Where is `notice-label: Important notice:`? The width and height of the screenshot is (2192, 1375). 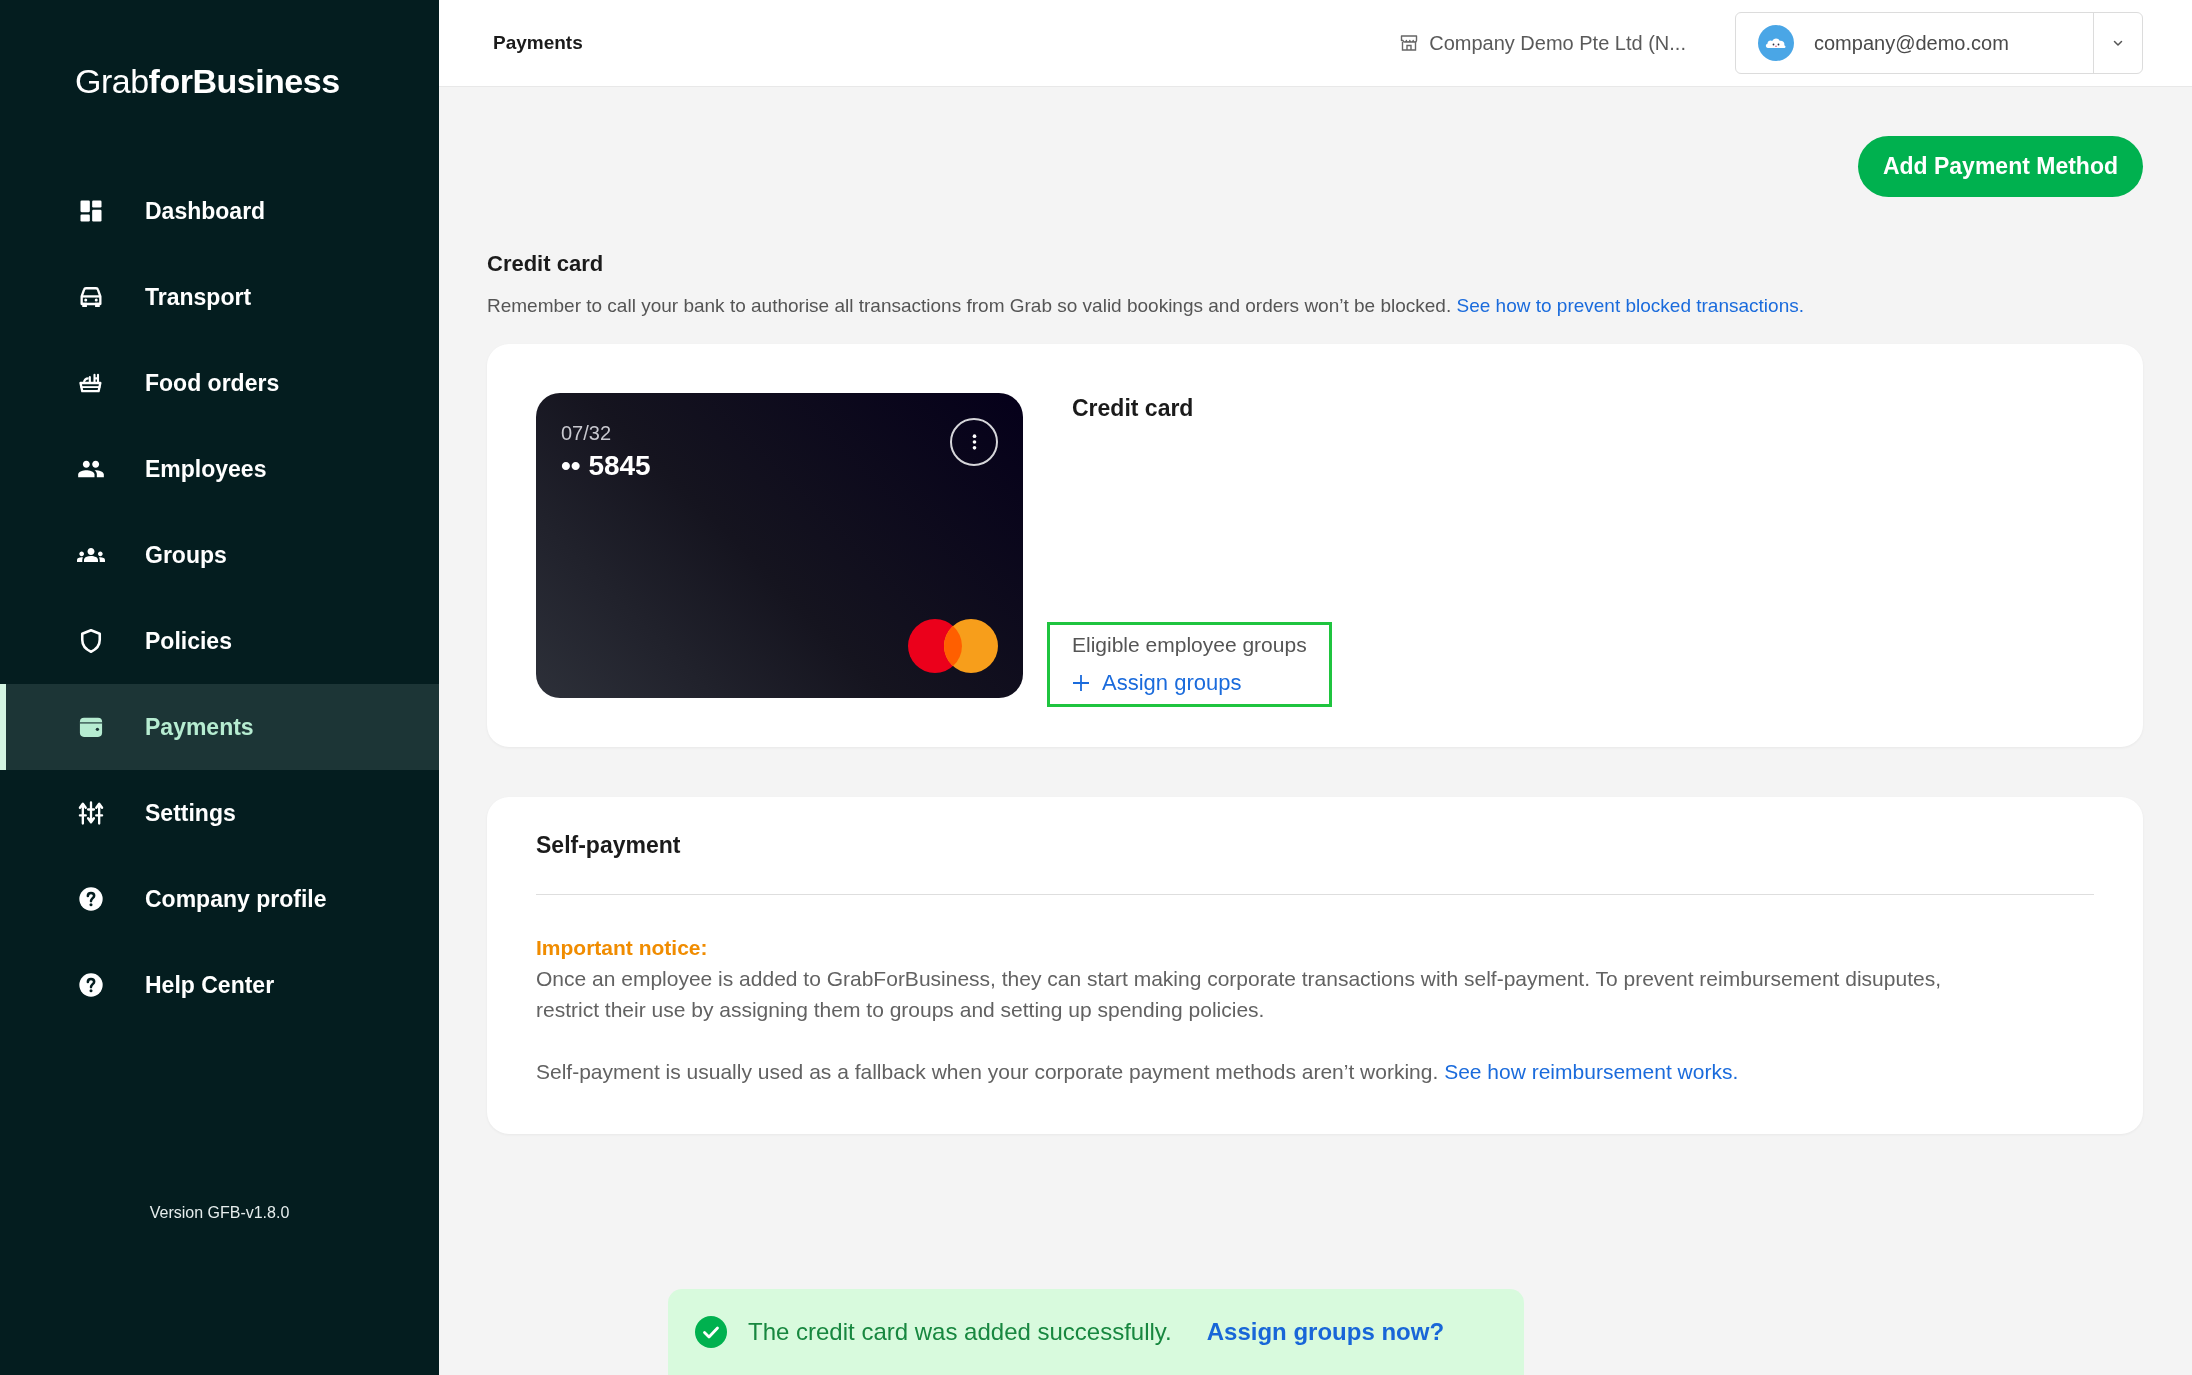
notice-label: Important notice: is located at coordinates (622, 948).